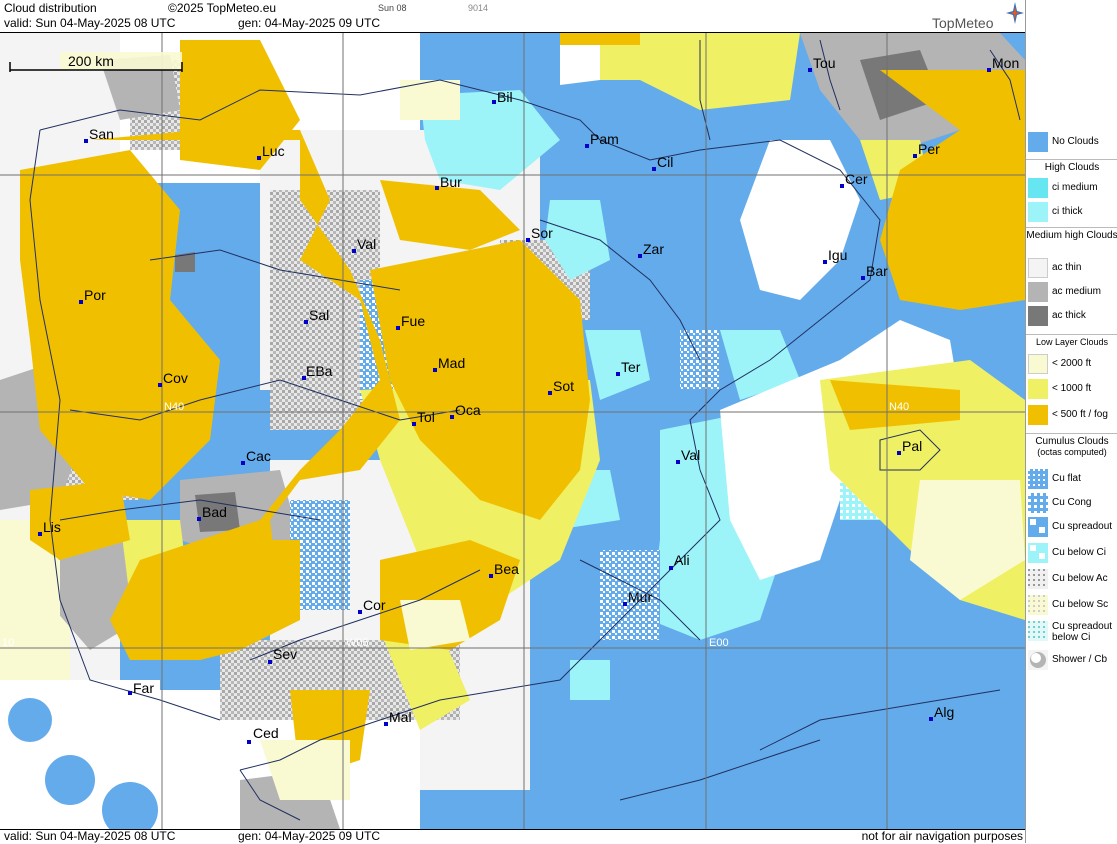 The image size is (1117, 844). What do you see at coordinates (92, 295) in the screenshot?
I see `city-por: Por` at bounding box center [92, 295].